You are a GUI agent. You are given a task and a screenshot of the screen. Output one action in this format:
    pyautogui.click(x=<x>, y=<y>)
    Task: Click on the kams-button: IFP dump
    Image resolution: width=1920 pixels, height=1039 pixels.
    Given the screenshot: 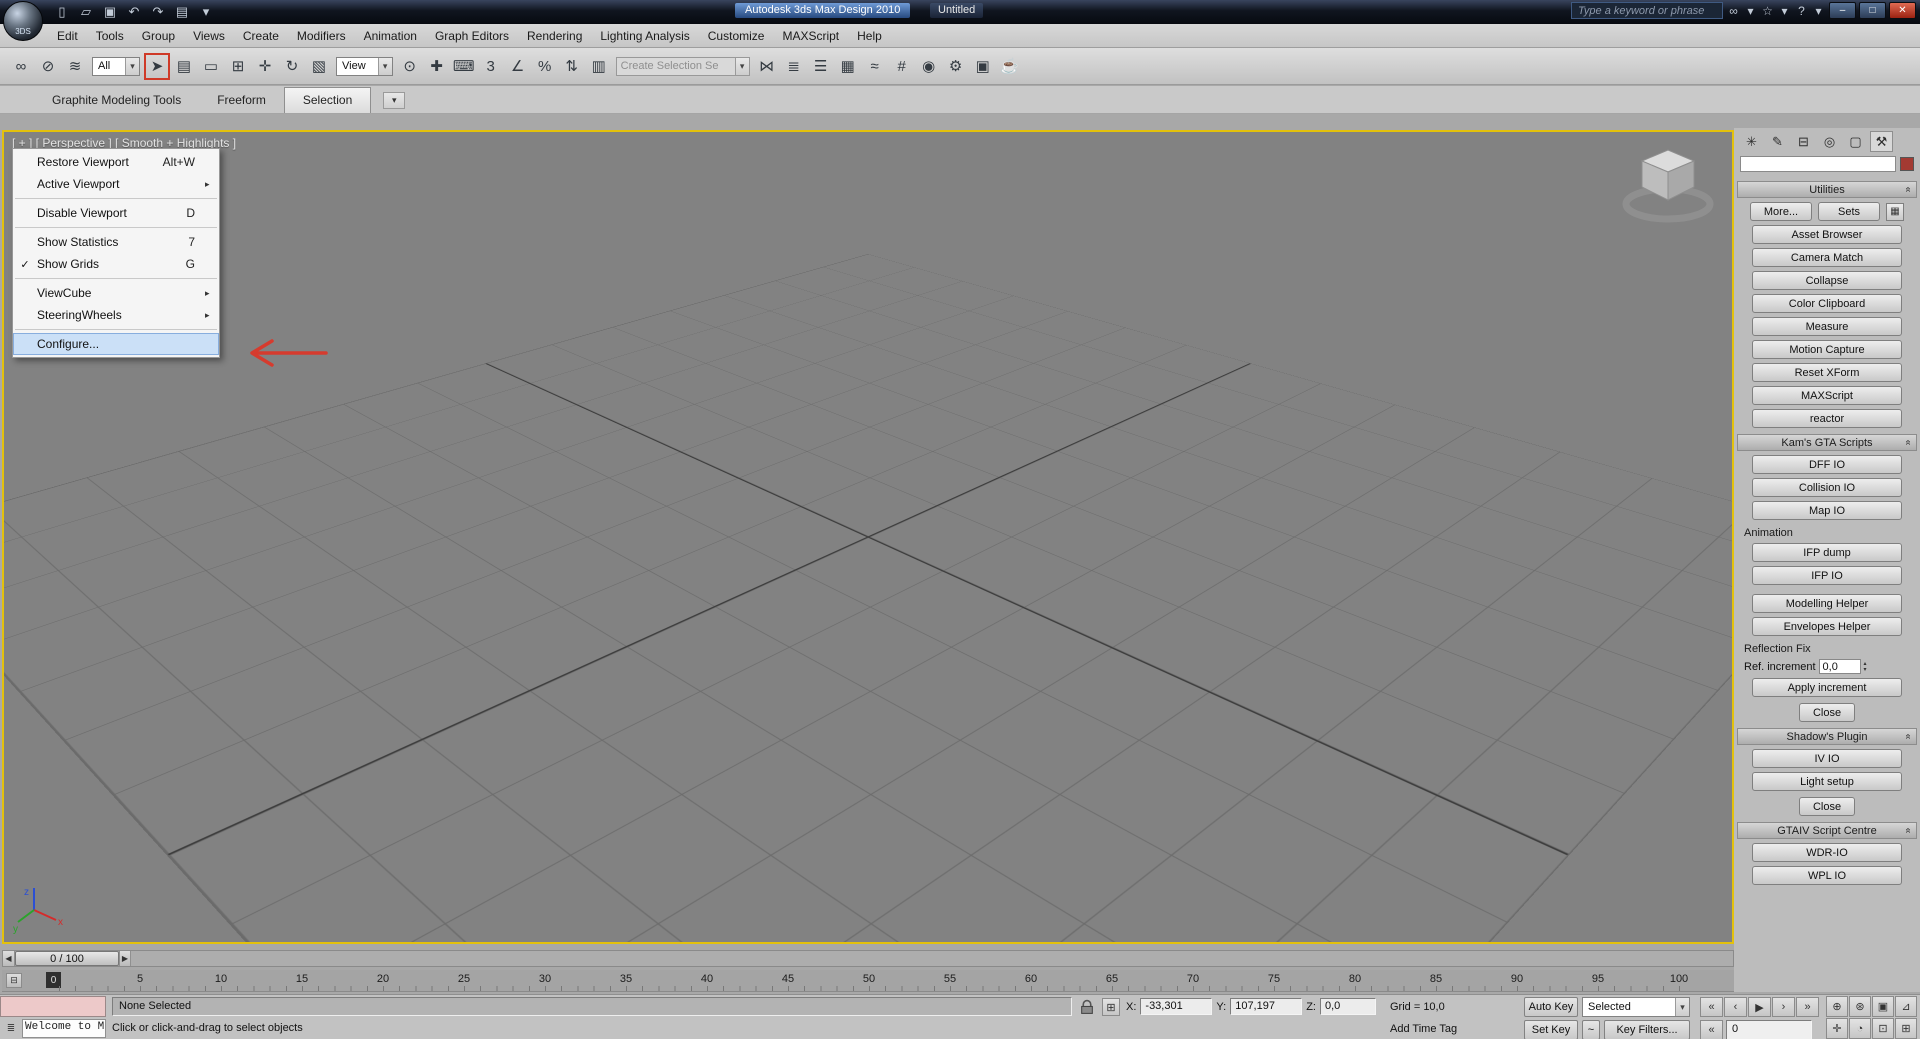 What is the action you would take?
    pyautogui.click(x=1827, y=552)
    